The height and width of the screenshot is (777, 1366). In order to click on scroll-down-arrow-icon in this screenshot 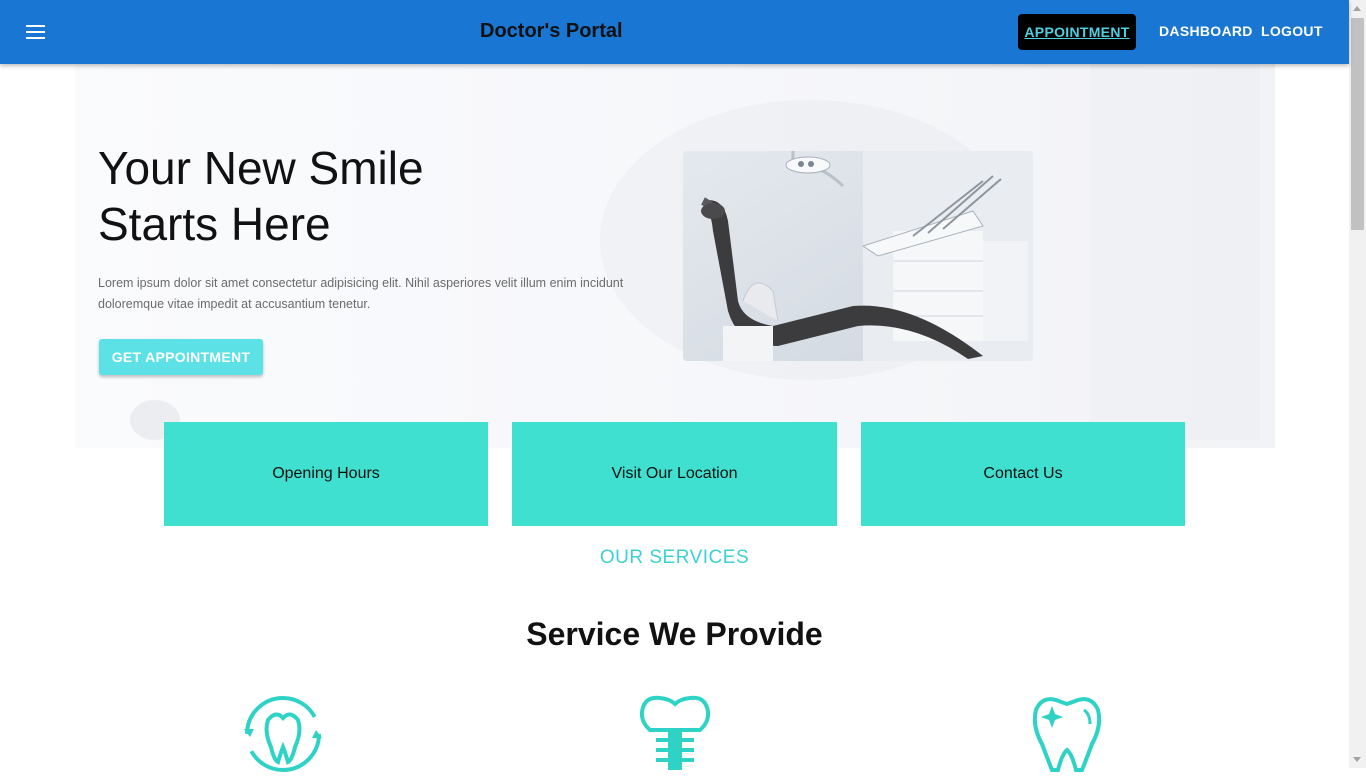, I will do `click(1357, 759)`.